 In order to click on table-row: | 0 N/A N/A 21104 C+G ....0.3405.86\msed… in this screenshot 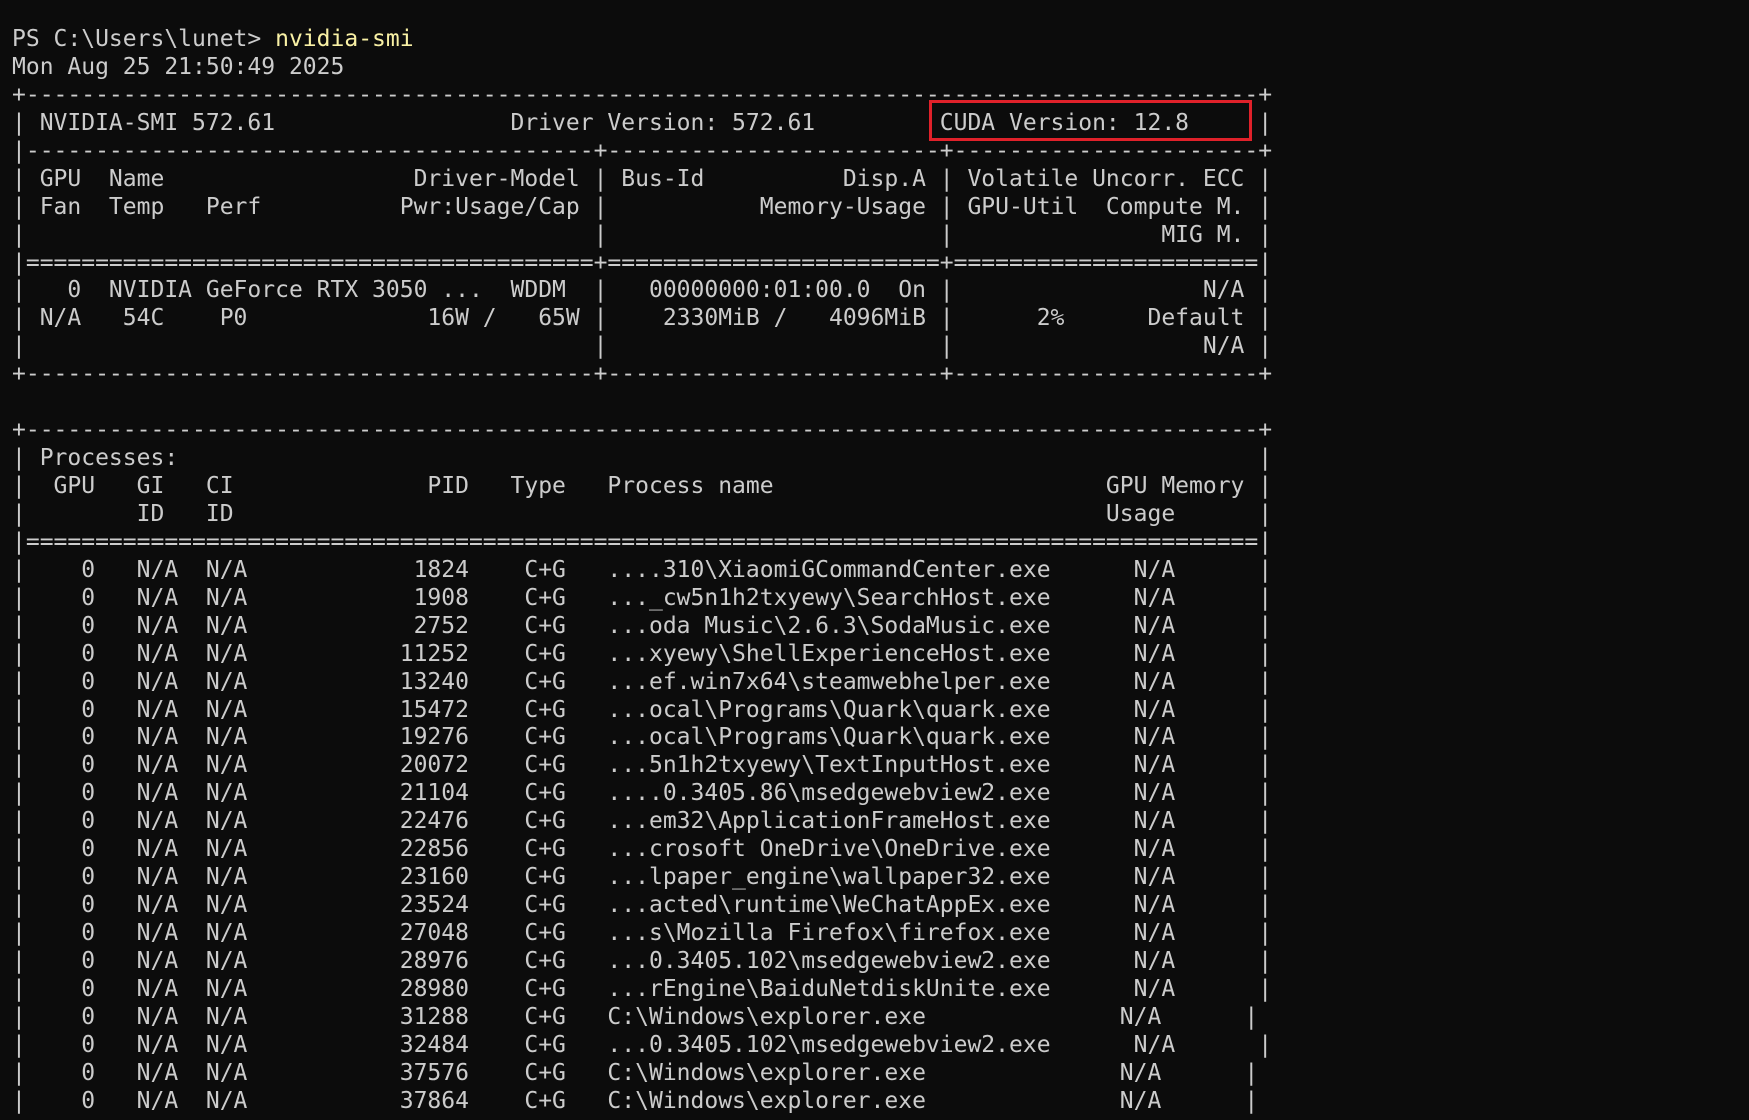, I will do `click(642, 793)`.